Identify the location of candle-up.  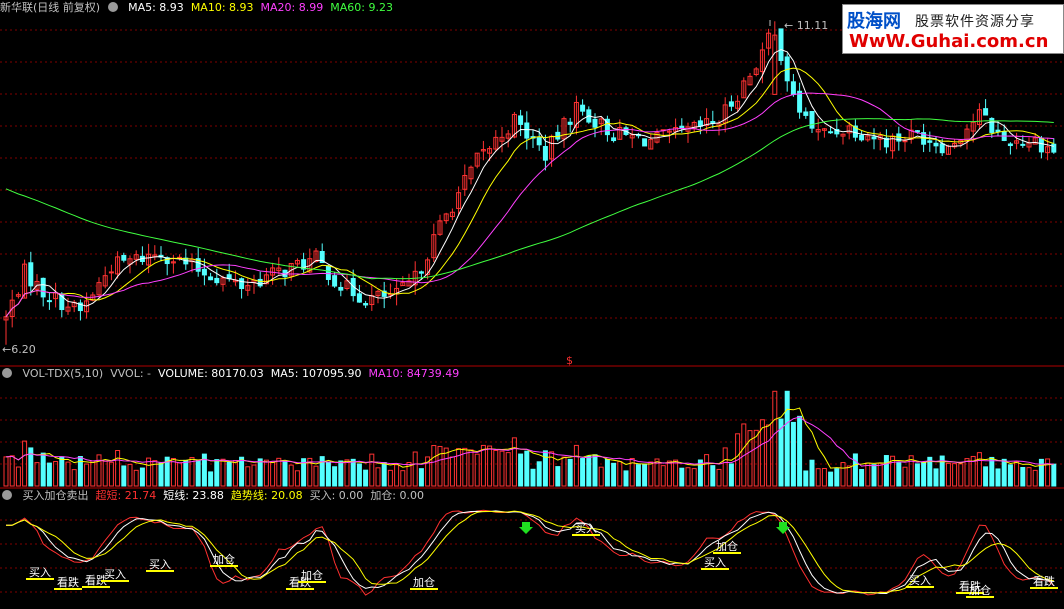
(775, 64).